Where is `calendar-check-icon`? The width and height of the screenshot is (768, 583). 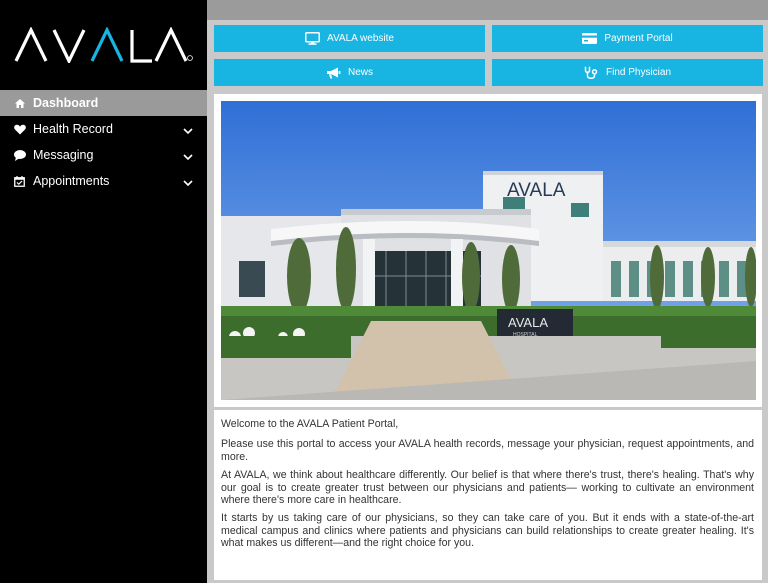 calendar-check-icon is located at coordinates (19, 181).